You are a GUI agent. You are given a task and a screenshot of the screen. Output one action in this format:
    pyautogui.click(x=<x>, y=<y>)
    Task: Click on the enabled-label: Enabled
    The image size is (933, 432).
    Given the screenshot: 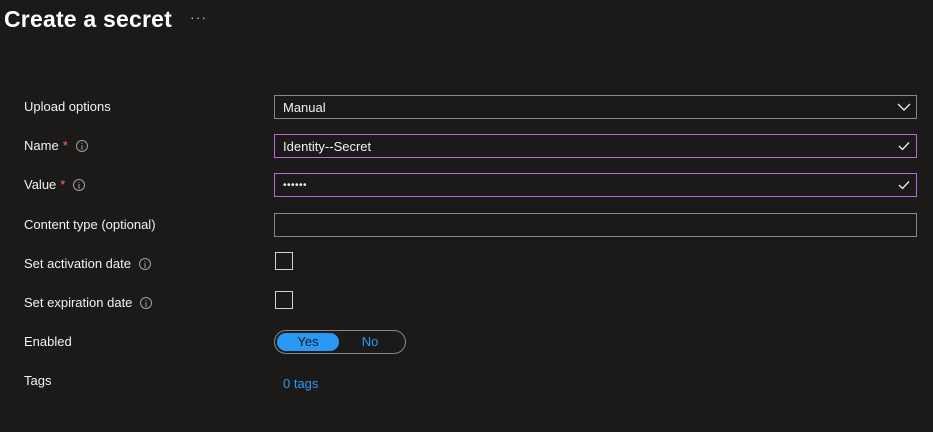 What is the action you would take?
    pyautogui.click(x=48, y=342)
    